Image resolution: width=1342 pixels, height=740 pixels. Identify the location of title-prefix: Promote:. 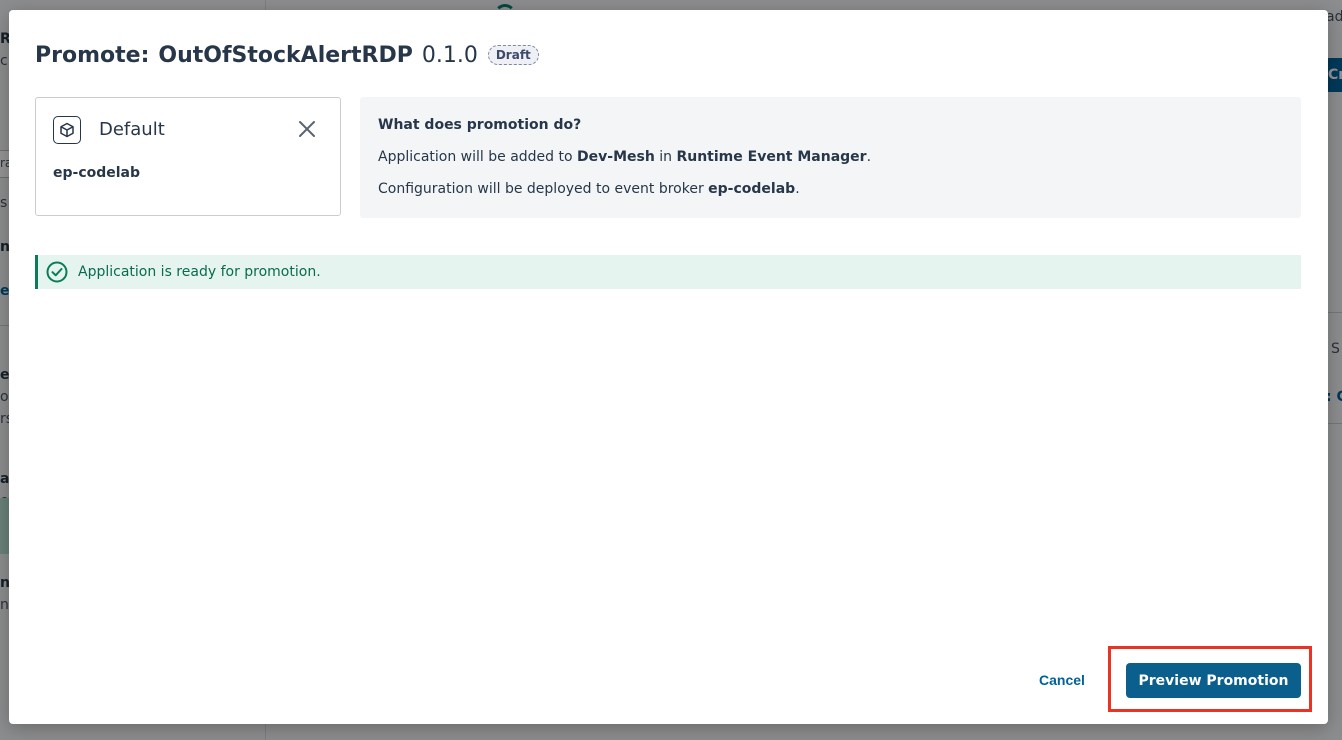
(92, 55).